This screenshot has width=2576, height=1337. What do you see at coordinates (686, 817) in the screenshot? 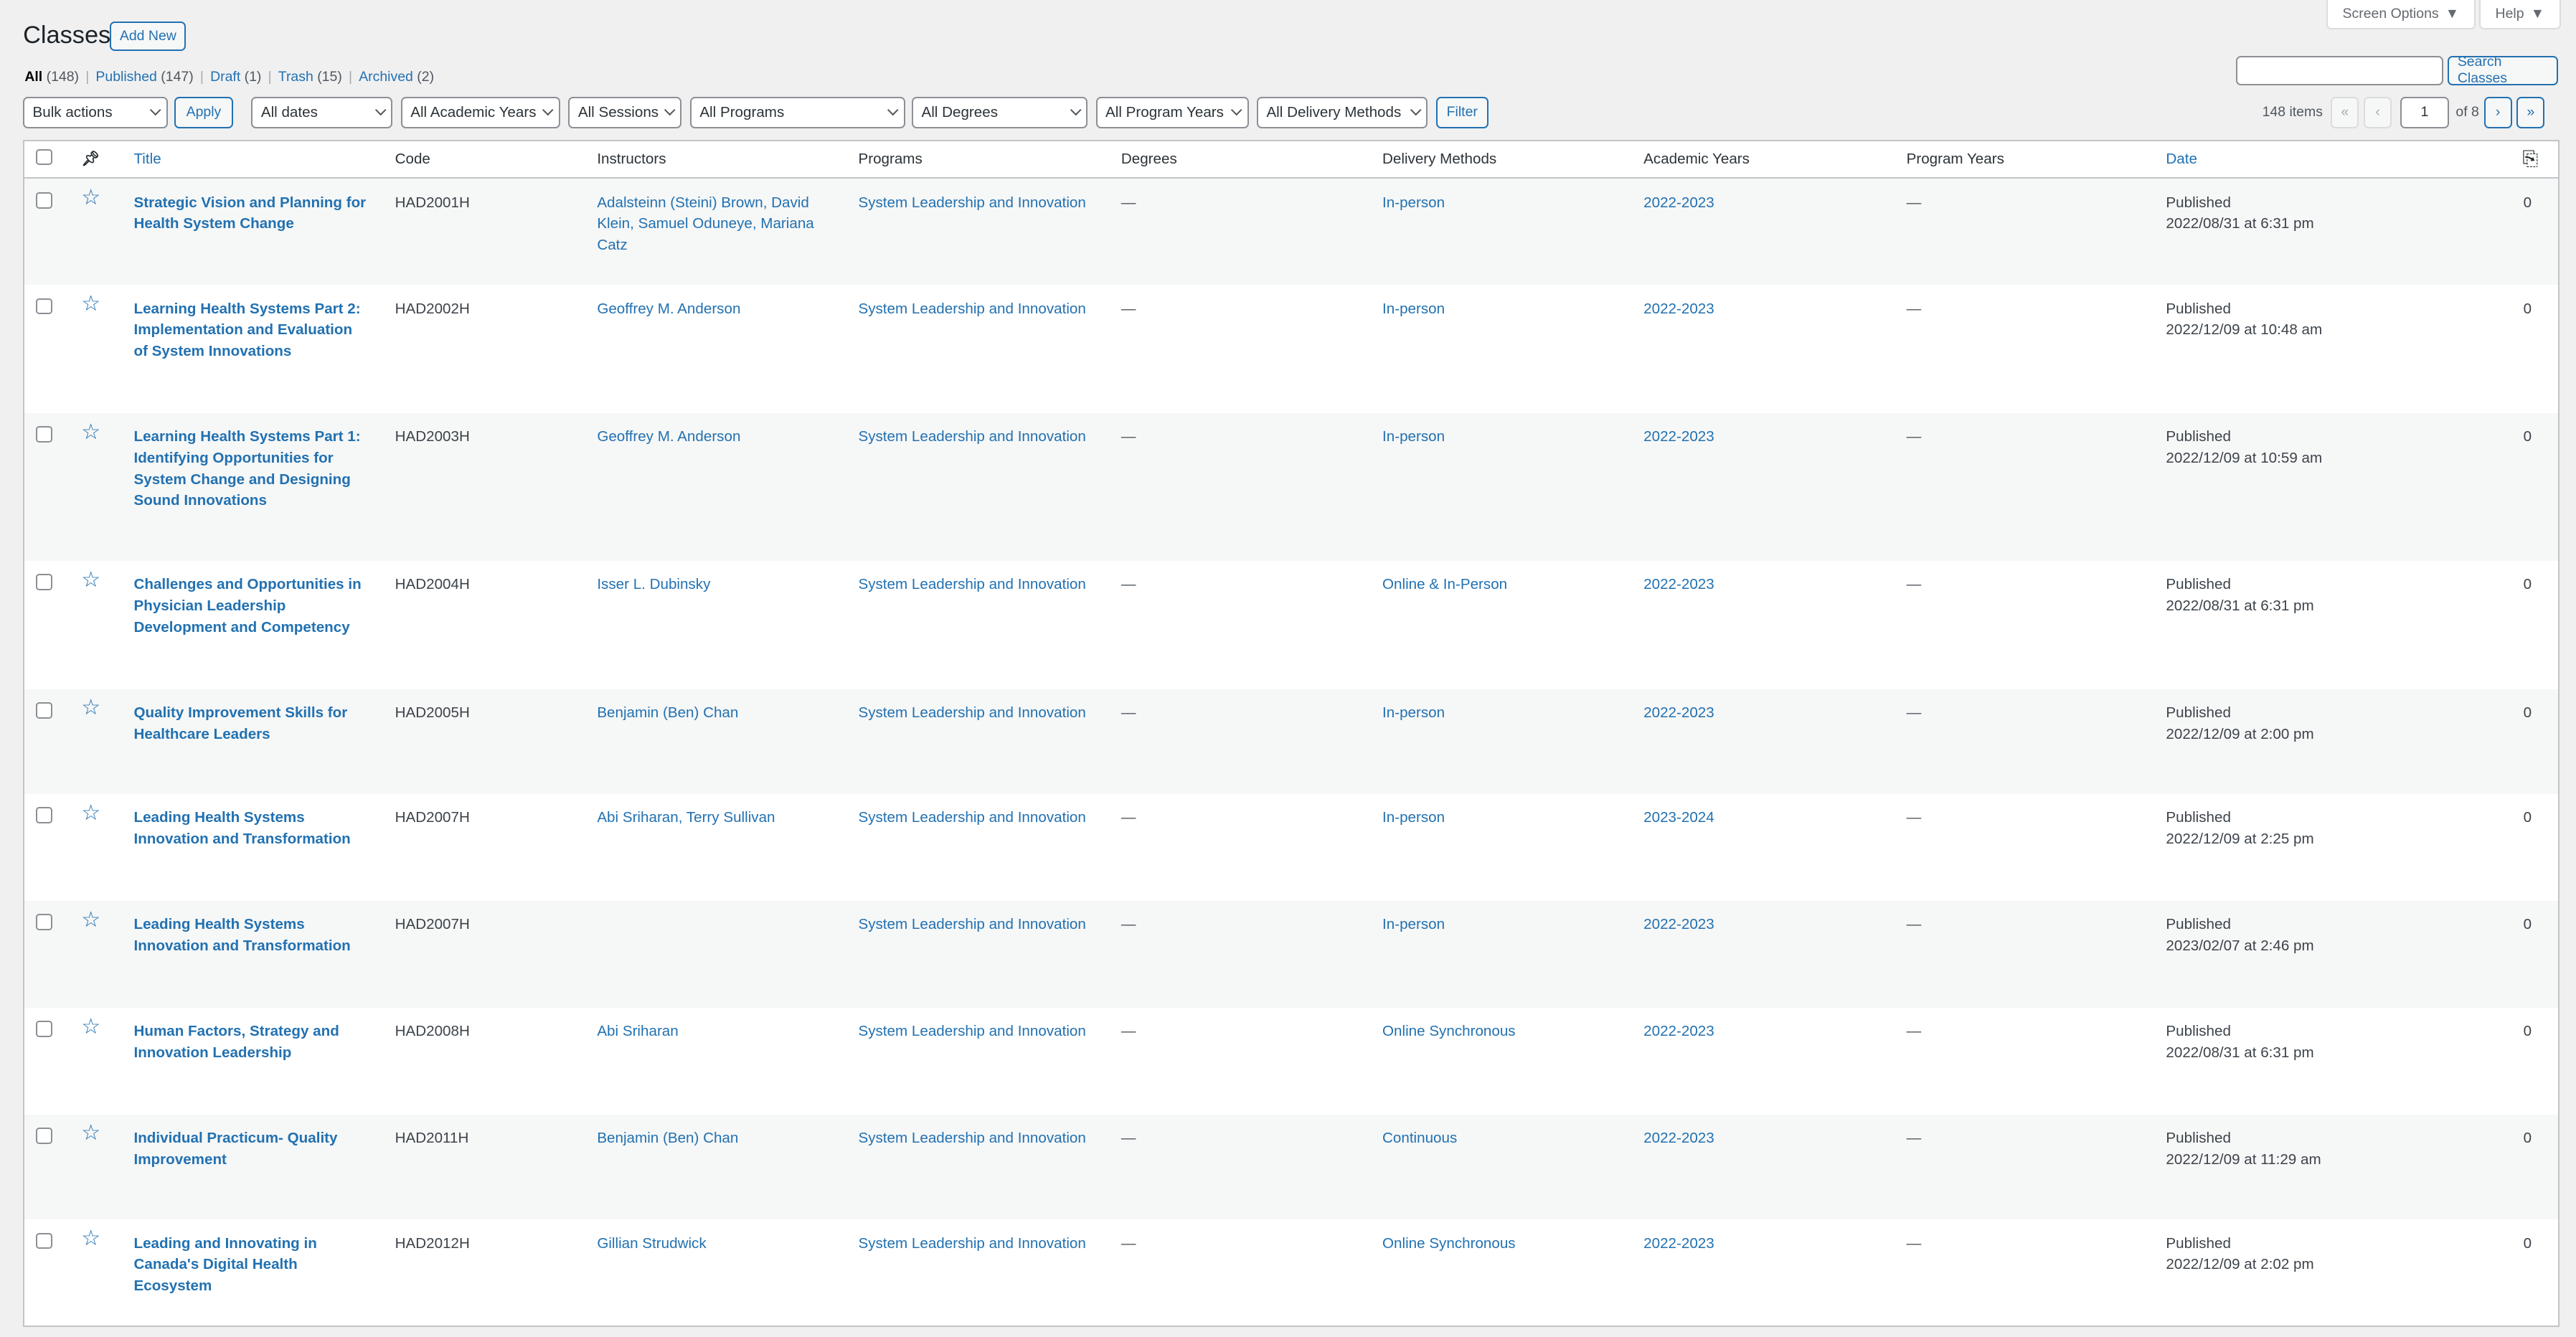
I see `instructors-link: Abi Sriharan, Terry Sullivan` at bounding box center [686, 817].